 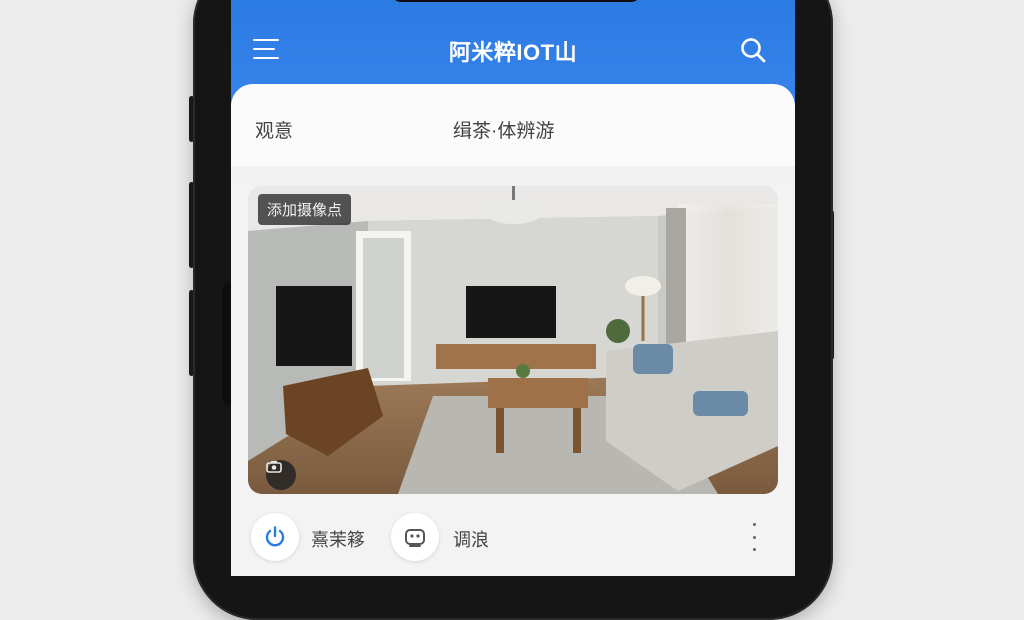 I want to click on action-label-1: 熹茉簃, so click(x=338, y=539).